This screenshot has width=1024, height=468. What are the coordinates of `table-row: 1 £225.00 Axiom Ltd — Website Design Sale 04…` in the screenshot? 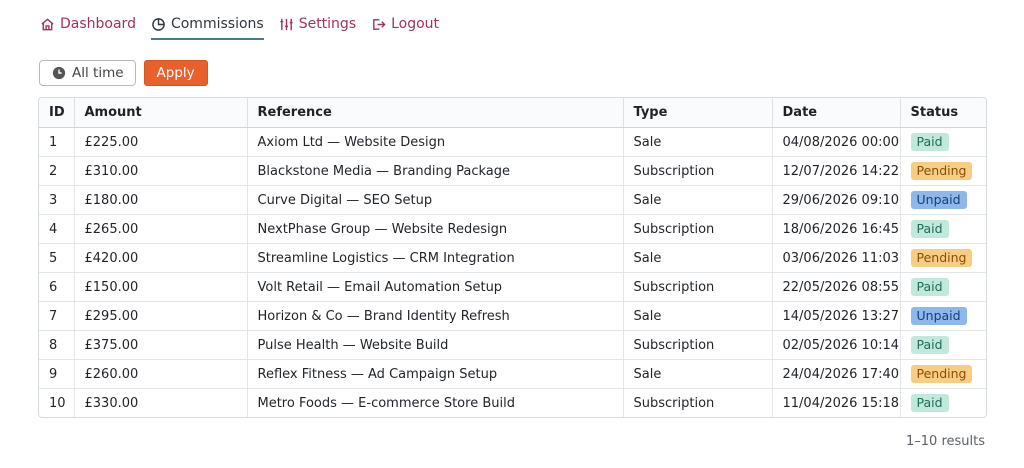 It's located at (512, 142).